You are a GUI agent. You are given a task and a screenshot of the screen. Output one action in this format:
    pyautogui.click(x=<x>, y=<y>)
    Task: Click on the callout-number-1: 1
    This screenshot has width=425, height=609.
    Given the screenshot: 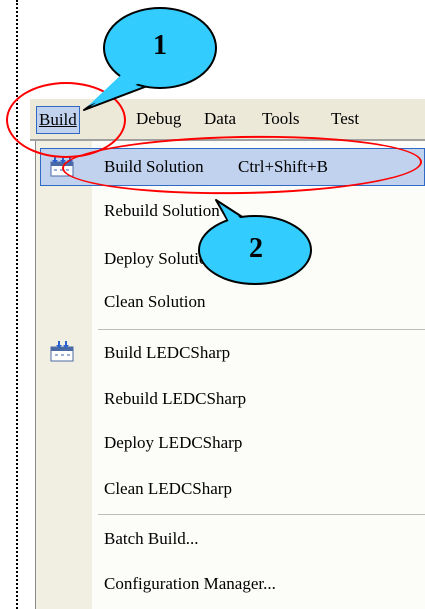 What is the action you would take?
    pyautogui.click(x=160, y=45)
    